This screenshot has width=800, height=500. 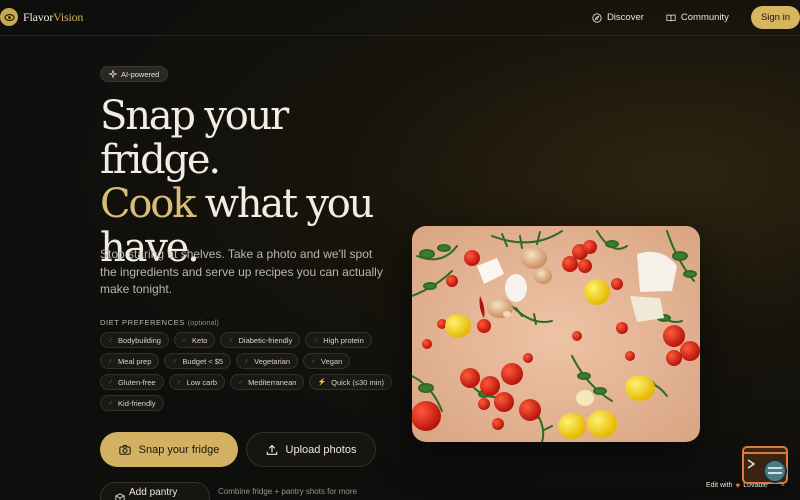 I want to click on lovable-heart-icon: ♥, so click(x=738, y=485).